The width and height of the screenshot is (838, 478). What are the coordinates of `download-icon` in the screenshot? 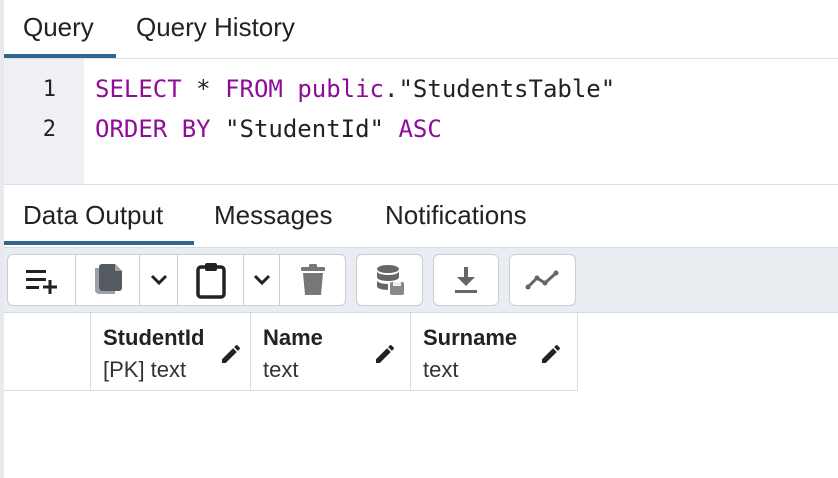 It's located at (466, 280).